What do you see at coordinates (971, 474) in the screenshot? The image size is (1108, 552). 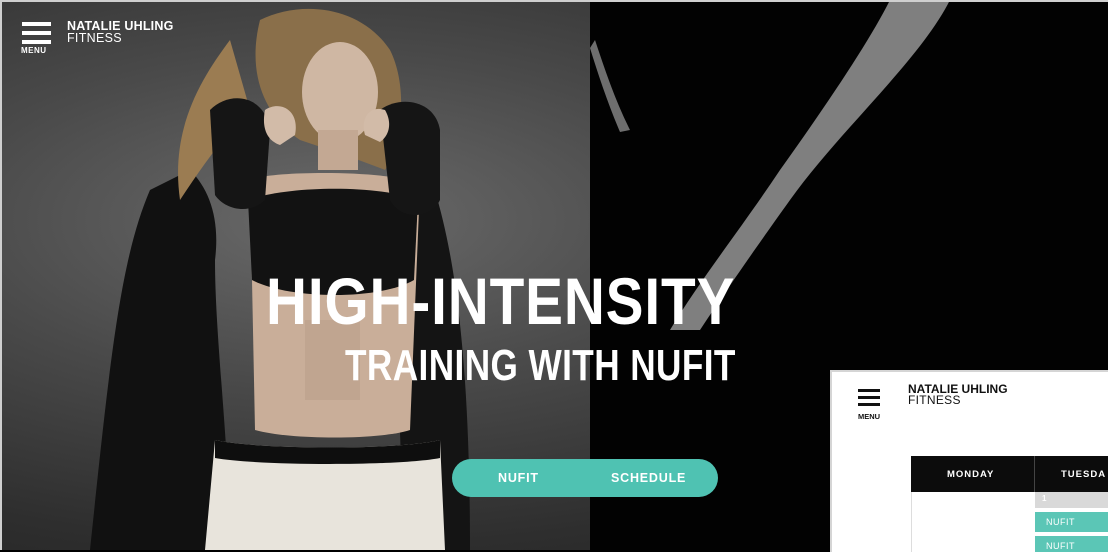 I see `column-header-monday: MONDAY` at bounding box center [971, 474].